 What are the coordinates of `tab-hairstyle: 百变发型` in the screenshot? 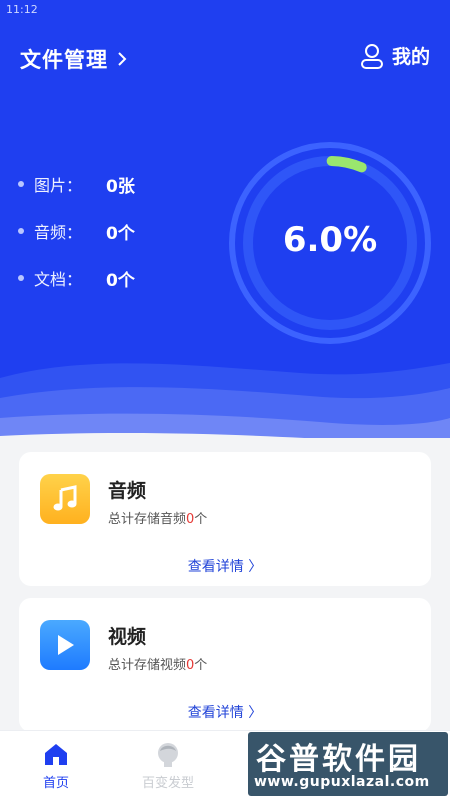 It's located at (168, 765).